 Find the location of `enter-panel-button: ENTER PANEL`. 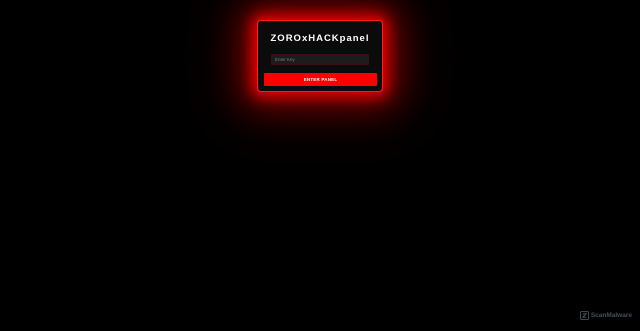

enter-panel-button: ENTER PANEL is located at coordinates (320, 79).